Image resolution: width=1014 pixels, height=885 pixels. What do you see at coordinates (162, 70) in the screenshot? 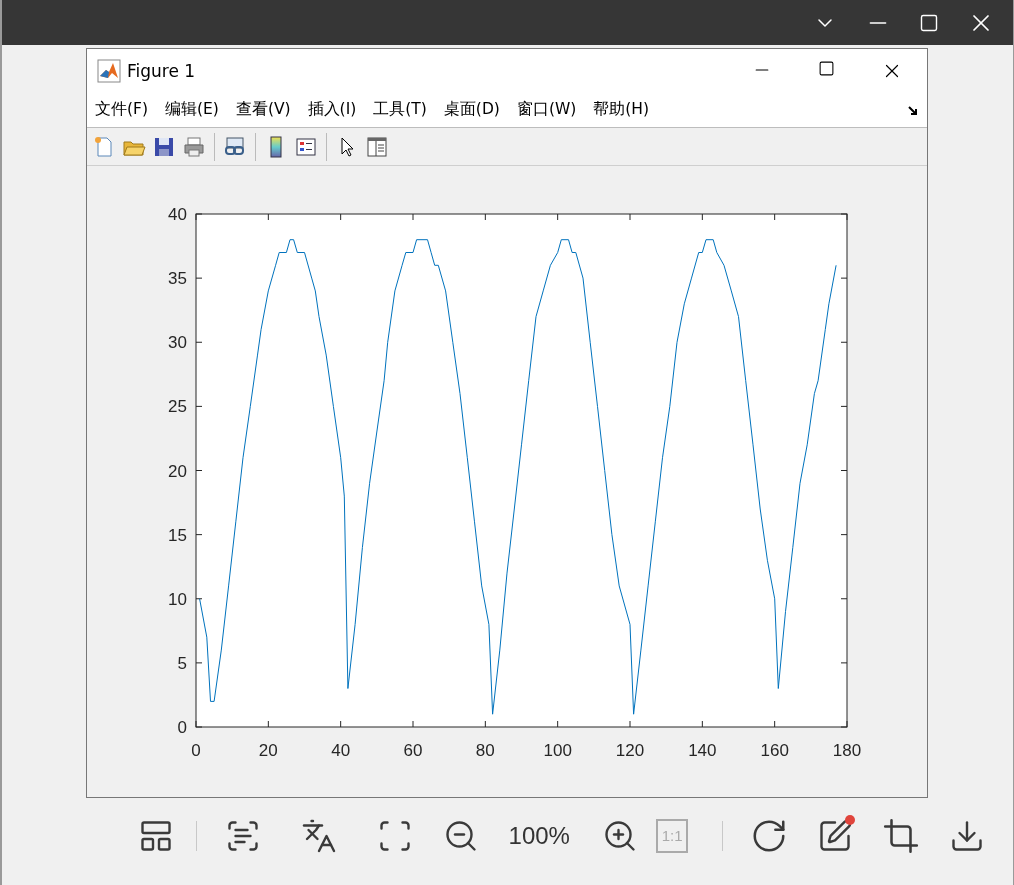
I see `window-title: Figure 1` at bounding box center [162, 70].